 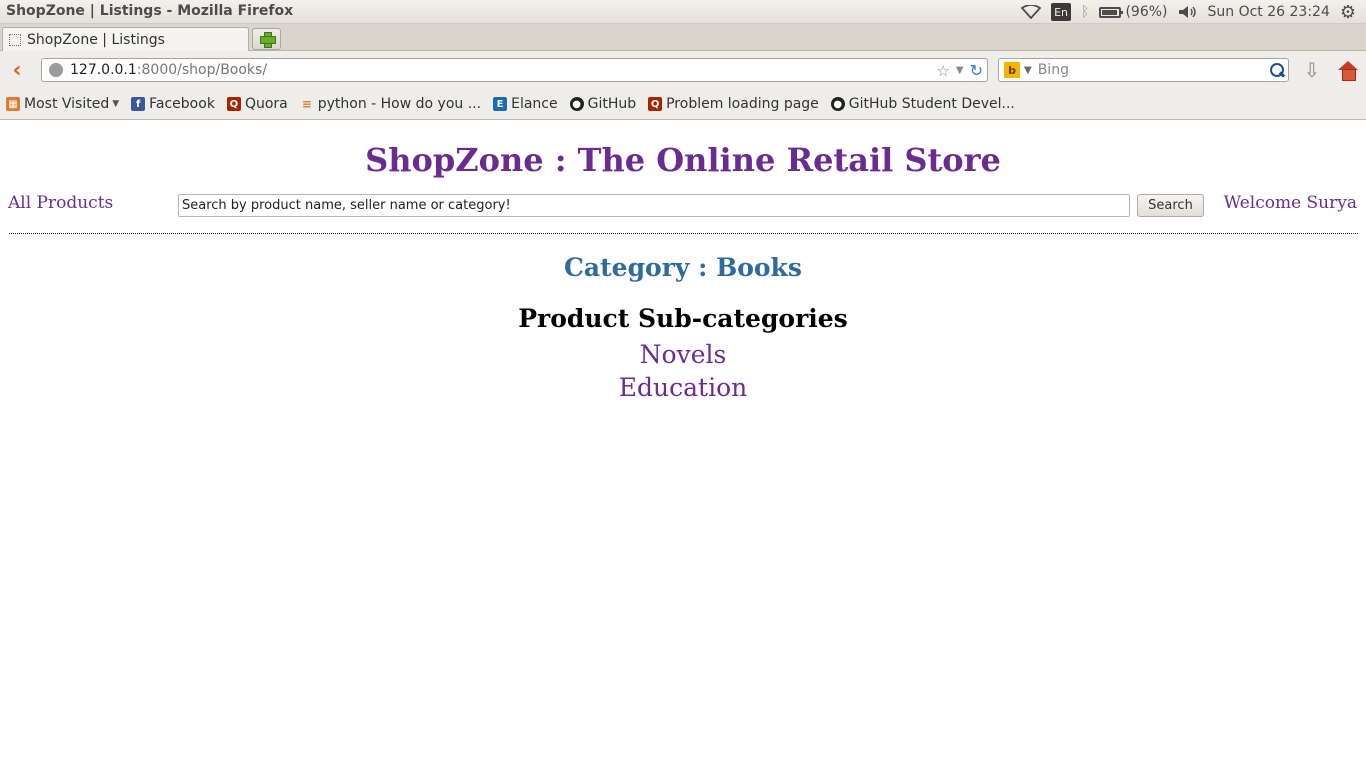 What do you see at coordinates (266, 104) in the screenshot?
I see `bookmark-label: Quora` at bounding box center [266, 104].